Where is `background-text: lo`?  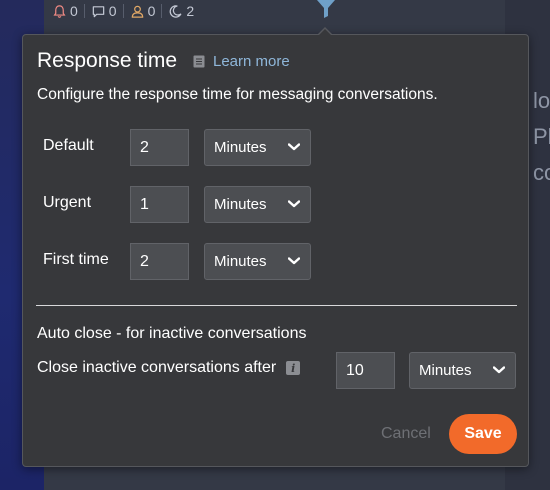 background-text: lo is located at coordinates (541, 100).